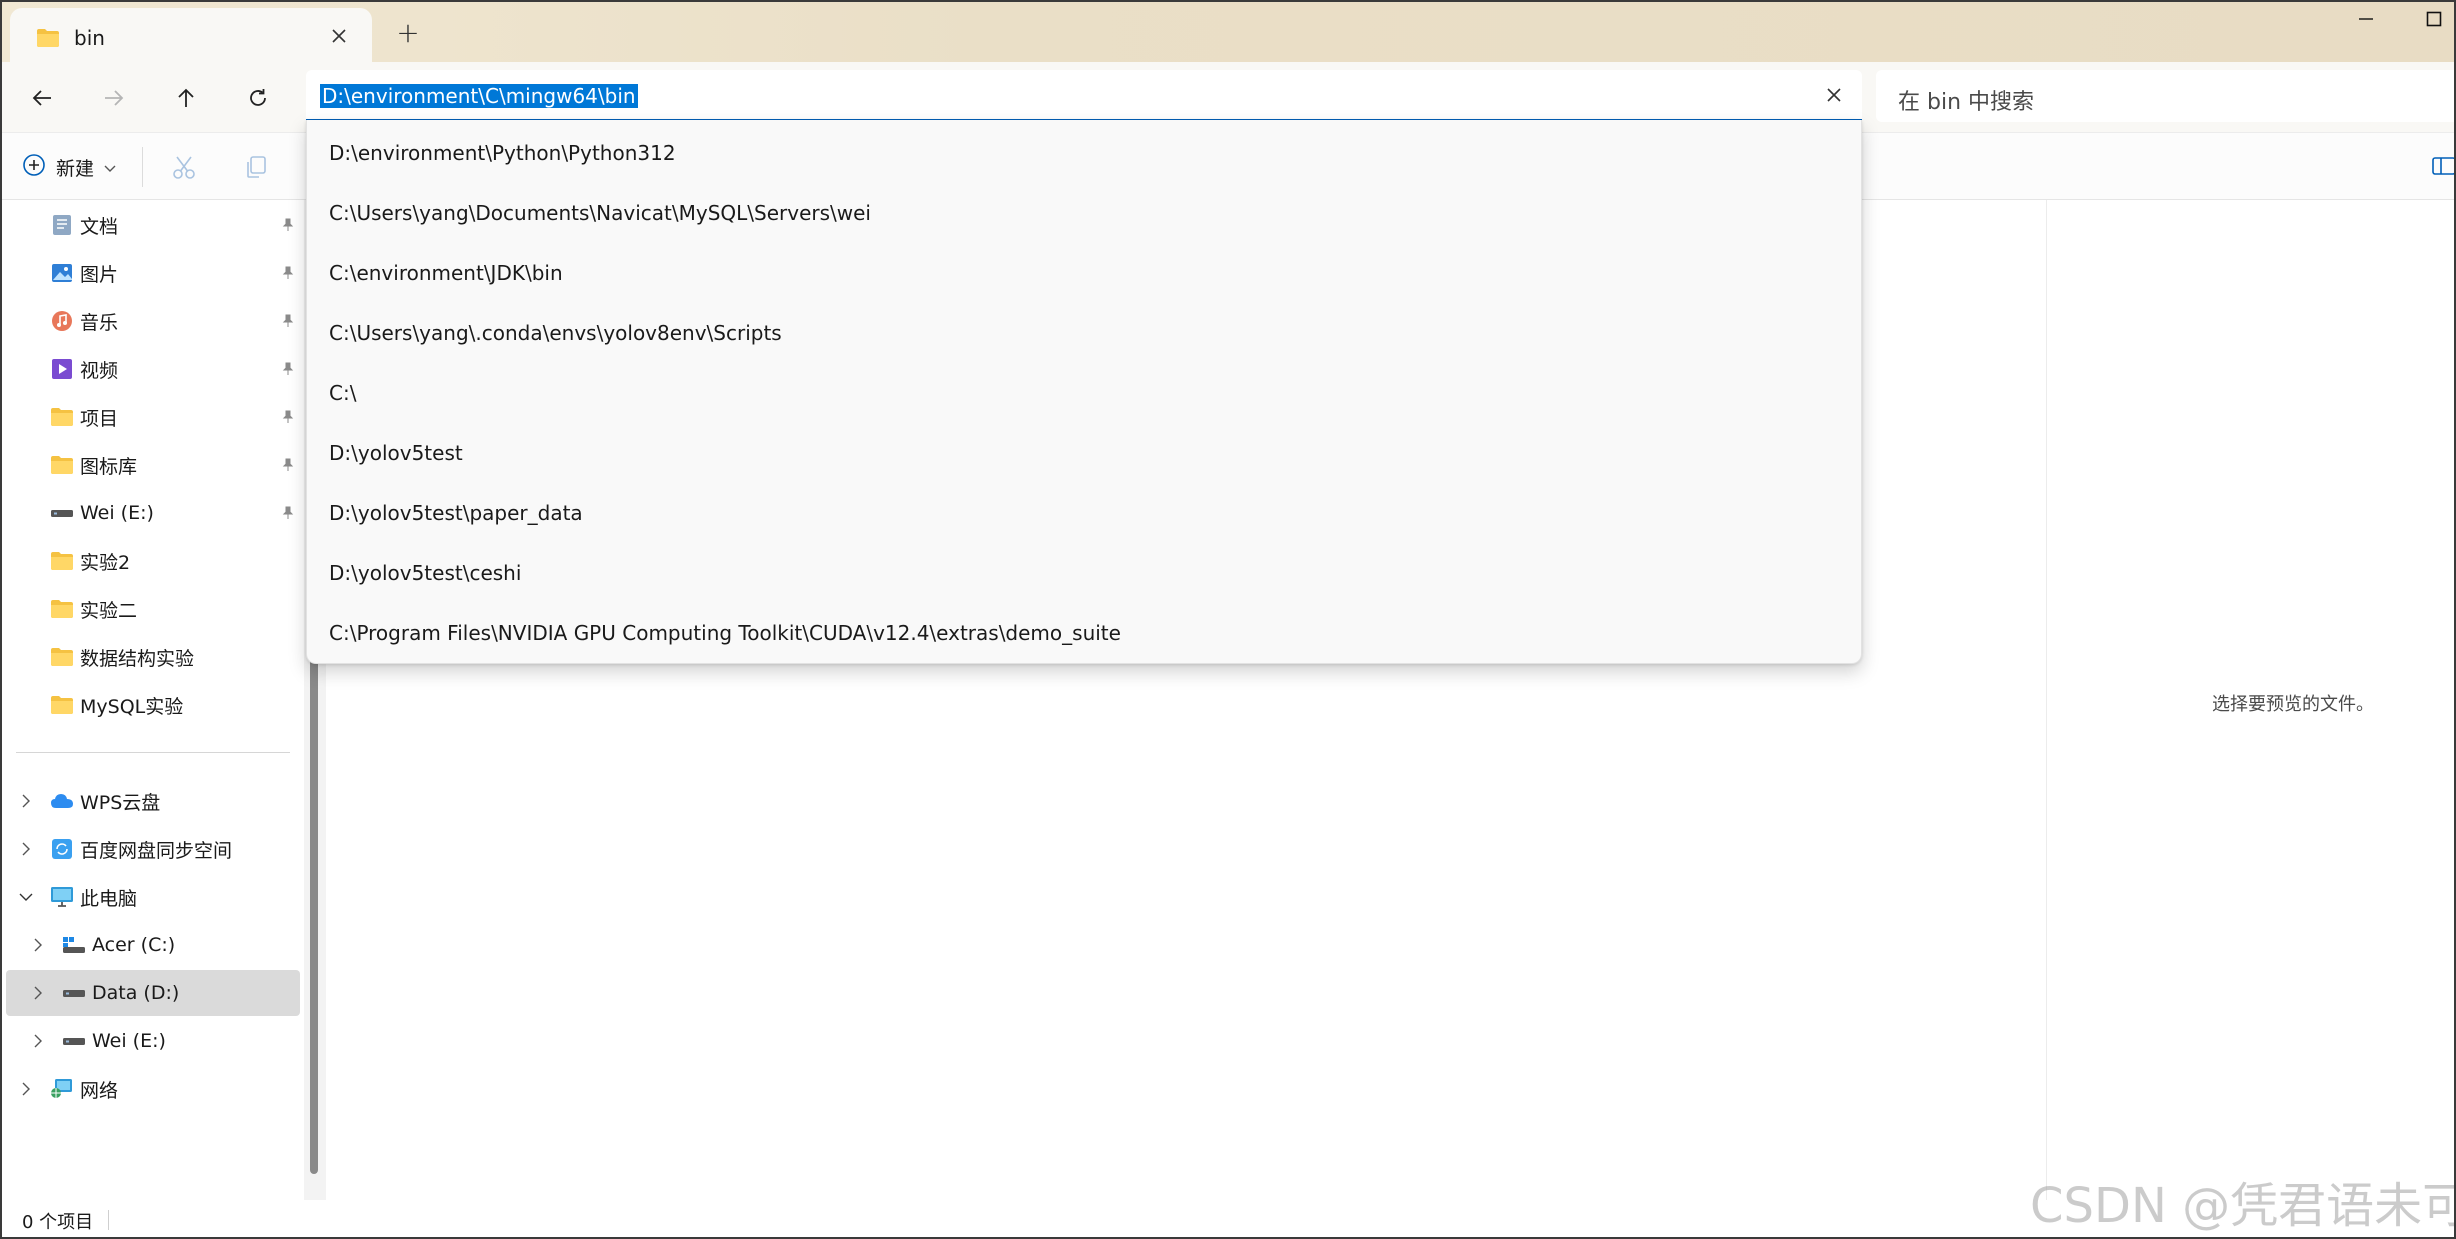 The width and height of the screenshot is (2456, 1239). What do you see at coordinates (408, 32) in the screenshot?
I see `new-tab-button: +` at bounding box center [408, 32].